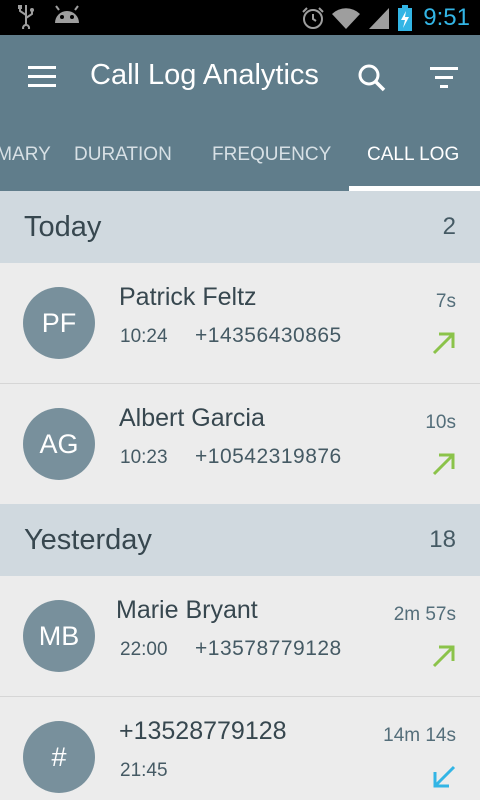  I want to click on app-toolbar: Call Log Analytics, so click(240, 78).